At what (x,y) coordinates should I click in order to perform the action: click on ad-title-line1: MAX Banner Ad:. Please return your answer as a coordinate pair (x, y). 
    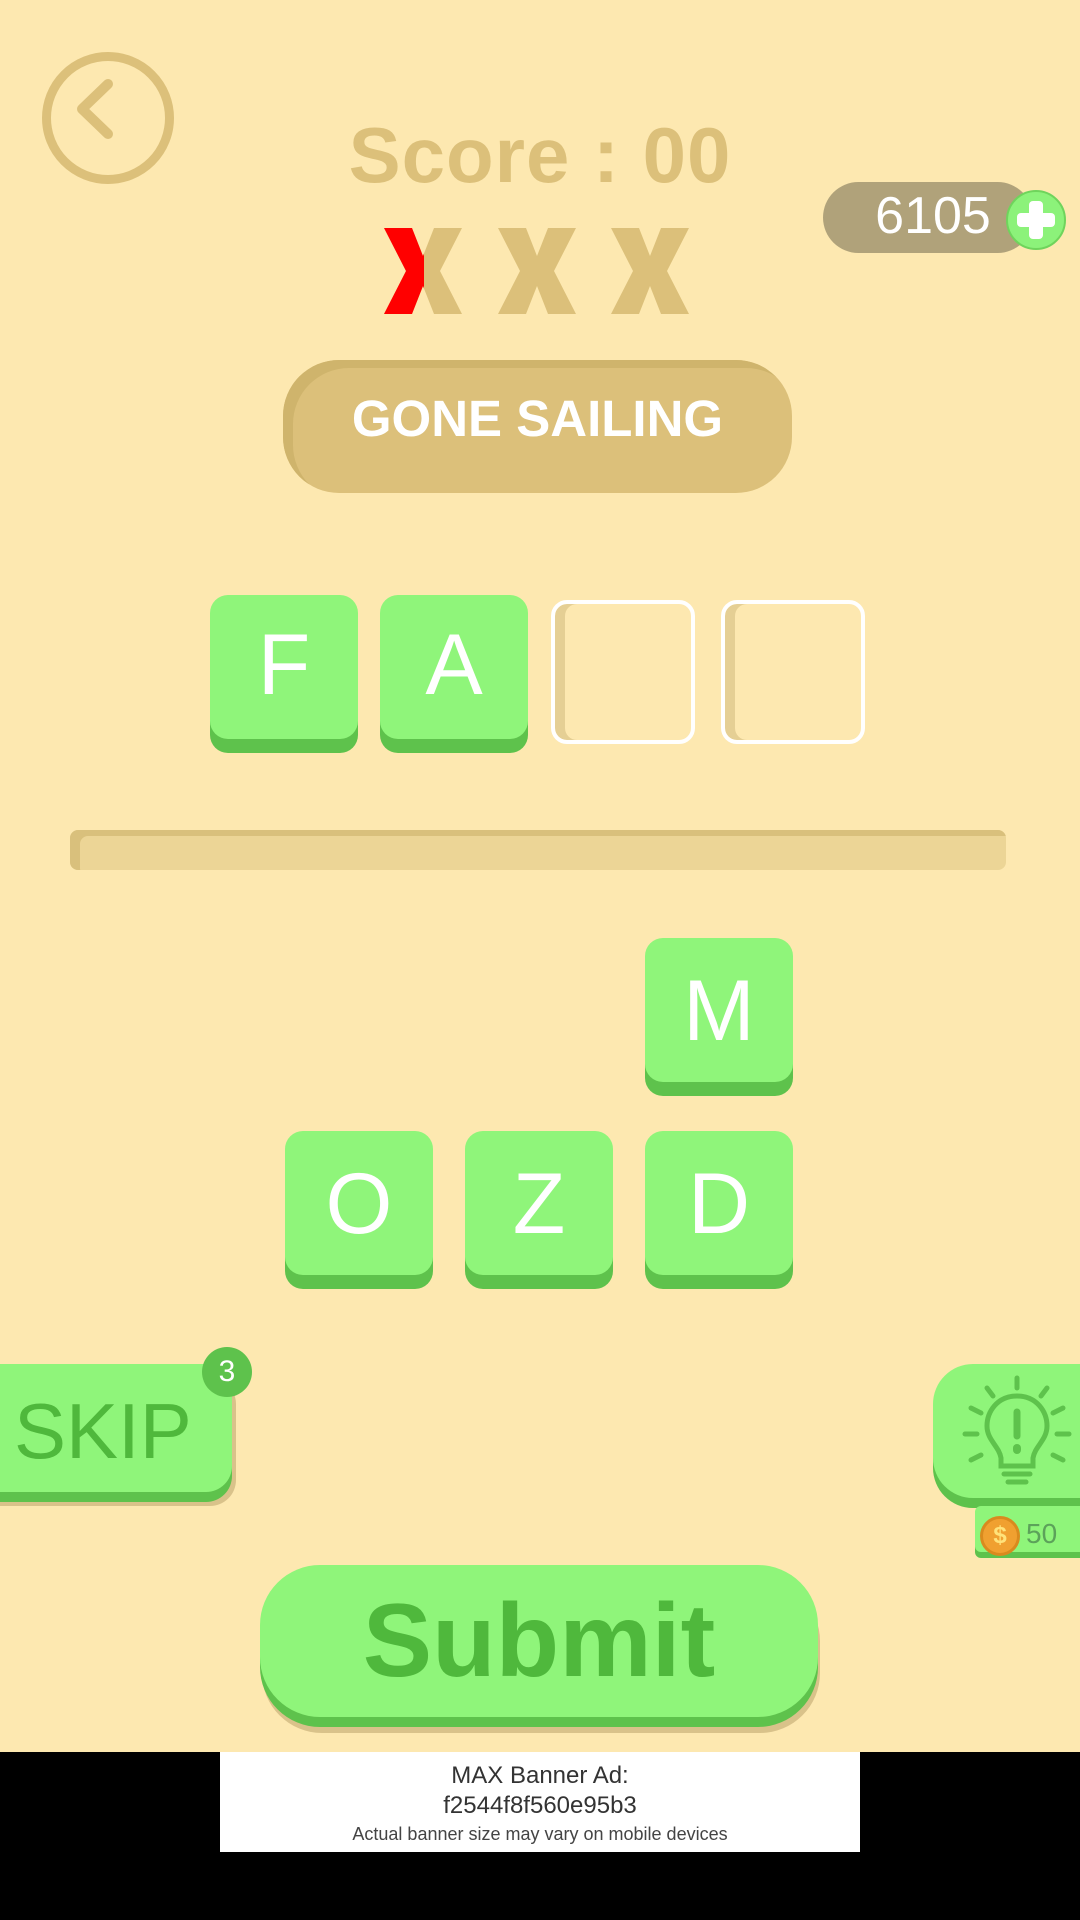
    Looking at the image, I should click on (540, 1775).